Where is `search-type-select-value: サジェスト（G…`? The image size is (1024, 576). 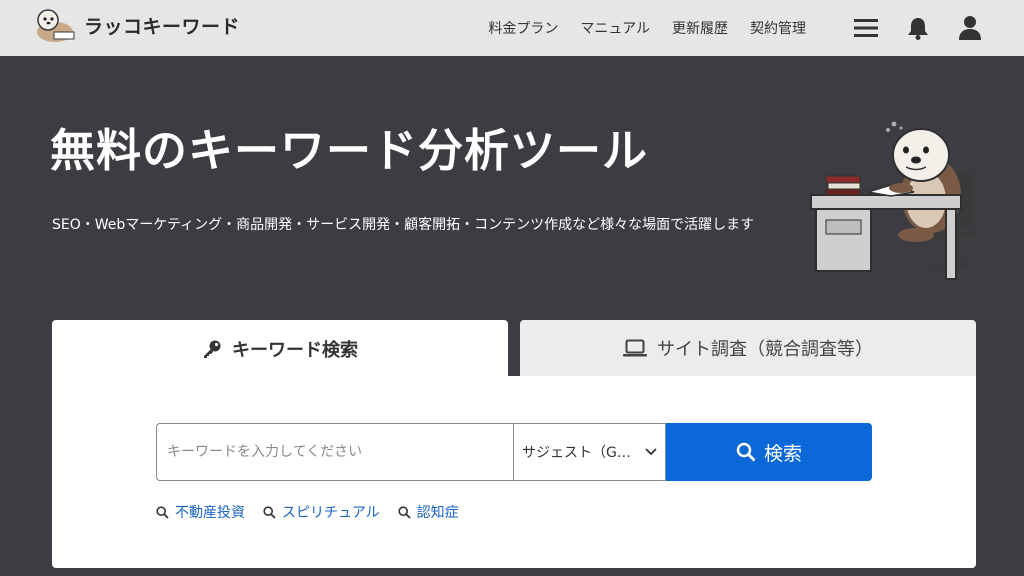 search-type-select-value: サジェスト（G… is located at coordinates (576, 453).